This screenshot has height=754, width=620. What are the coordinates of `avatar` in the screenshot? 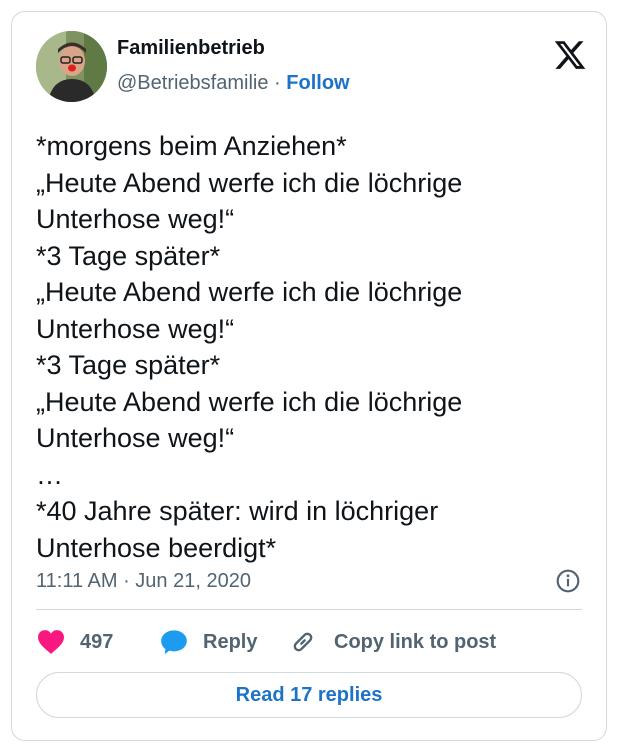 It's located at (71, 66).